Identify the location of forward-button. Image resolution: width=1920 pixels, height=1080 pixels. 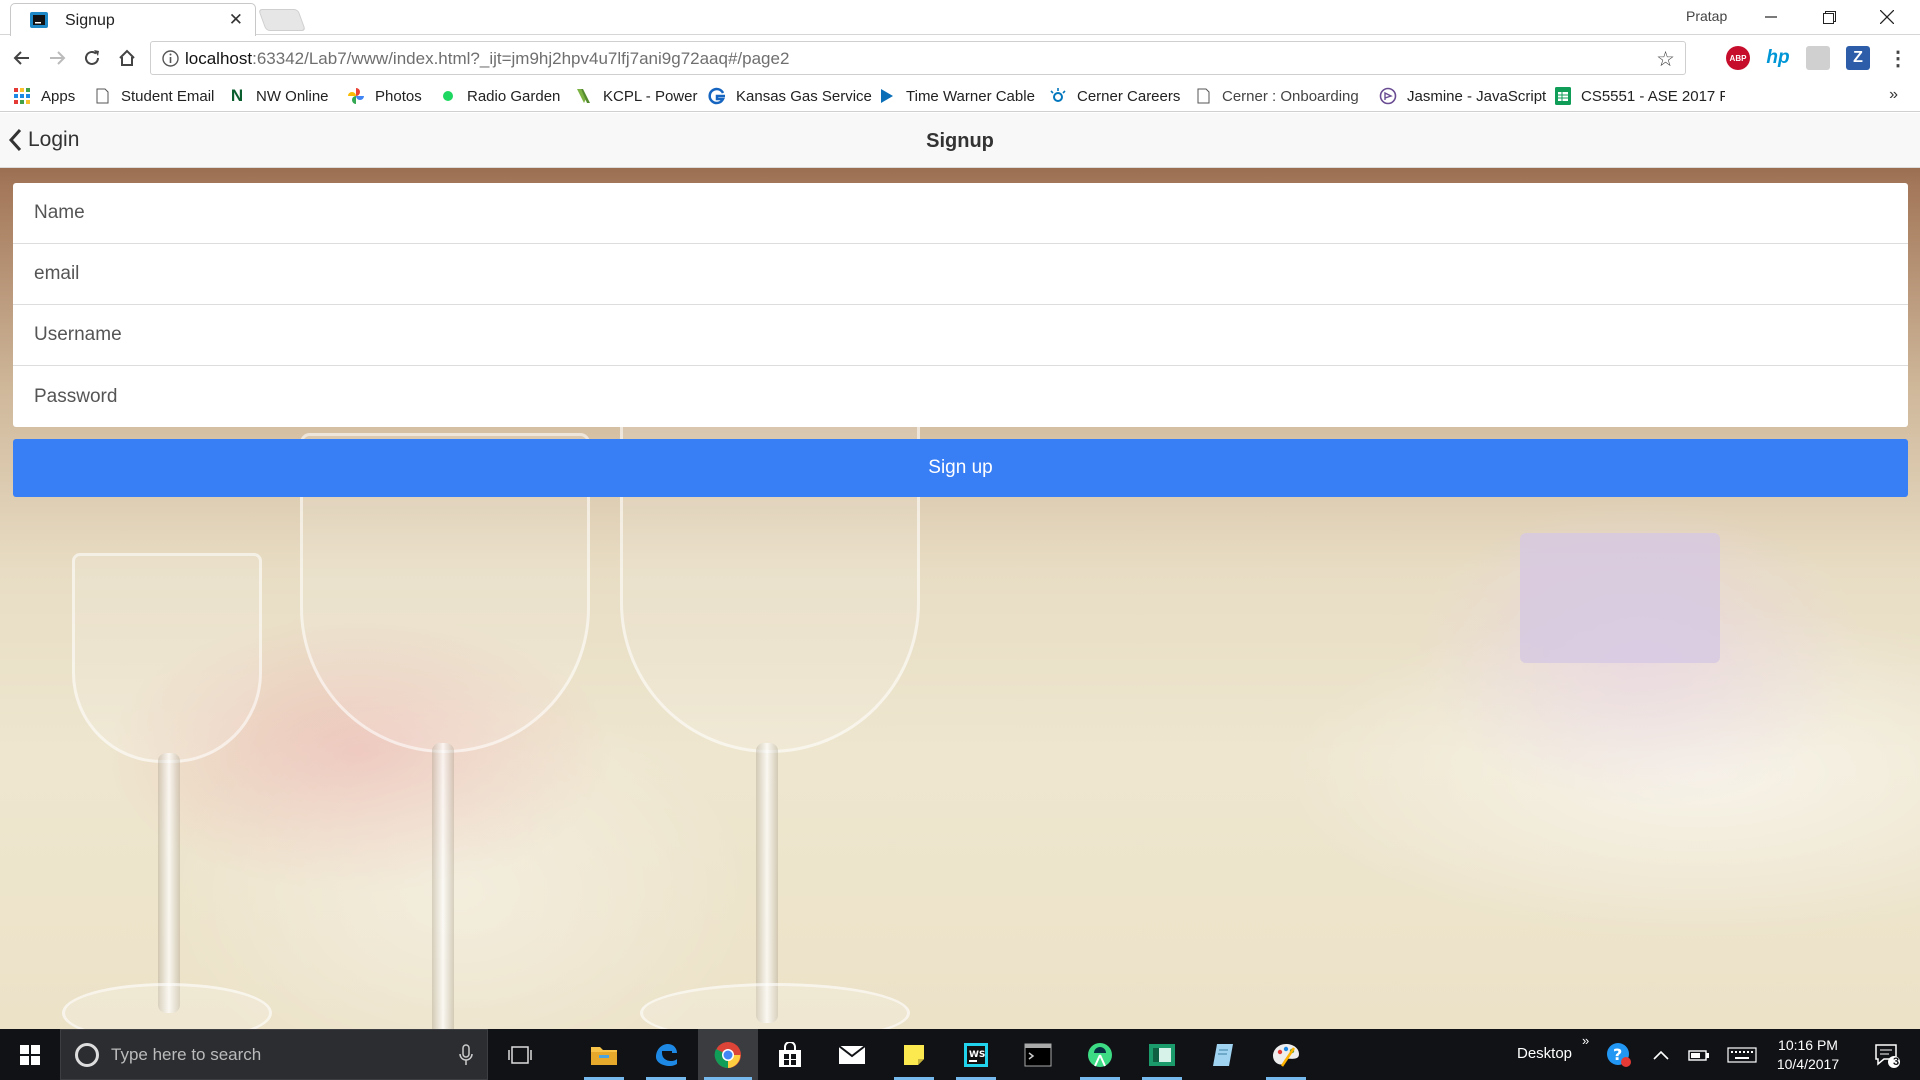
(57, 58).